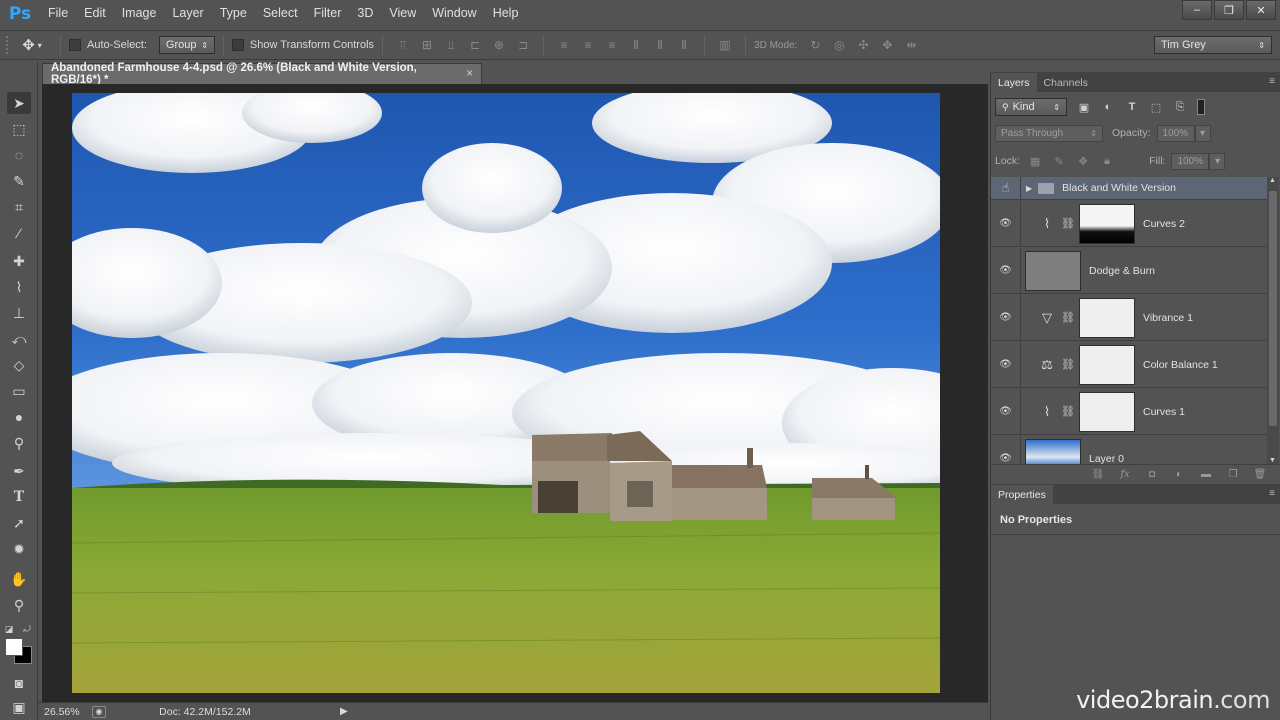  Describe the element at coordinates (19, 287) in the screenshot. I see `brush-tool-icon: ⌇` at that location.